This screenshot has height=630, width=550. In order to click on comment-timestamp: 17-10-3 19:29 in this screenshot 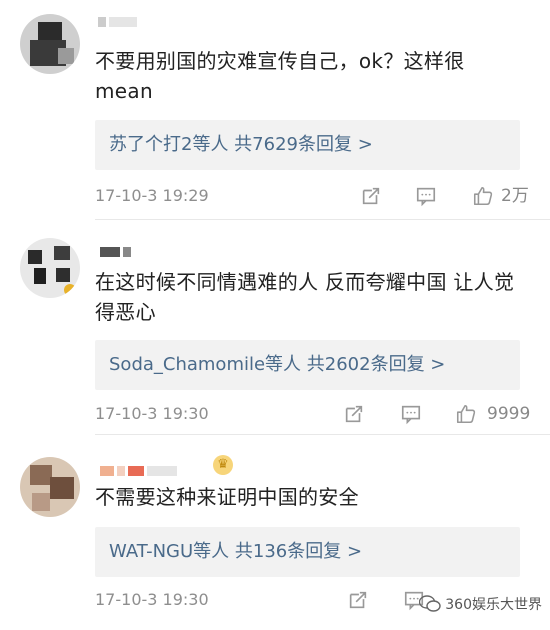, I will do `click(152, 195)`.